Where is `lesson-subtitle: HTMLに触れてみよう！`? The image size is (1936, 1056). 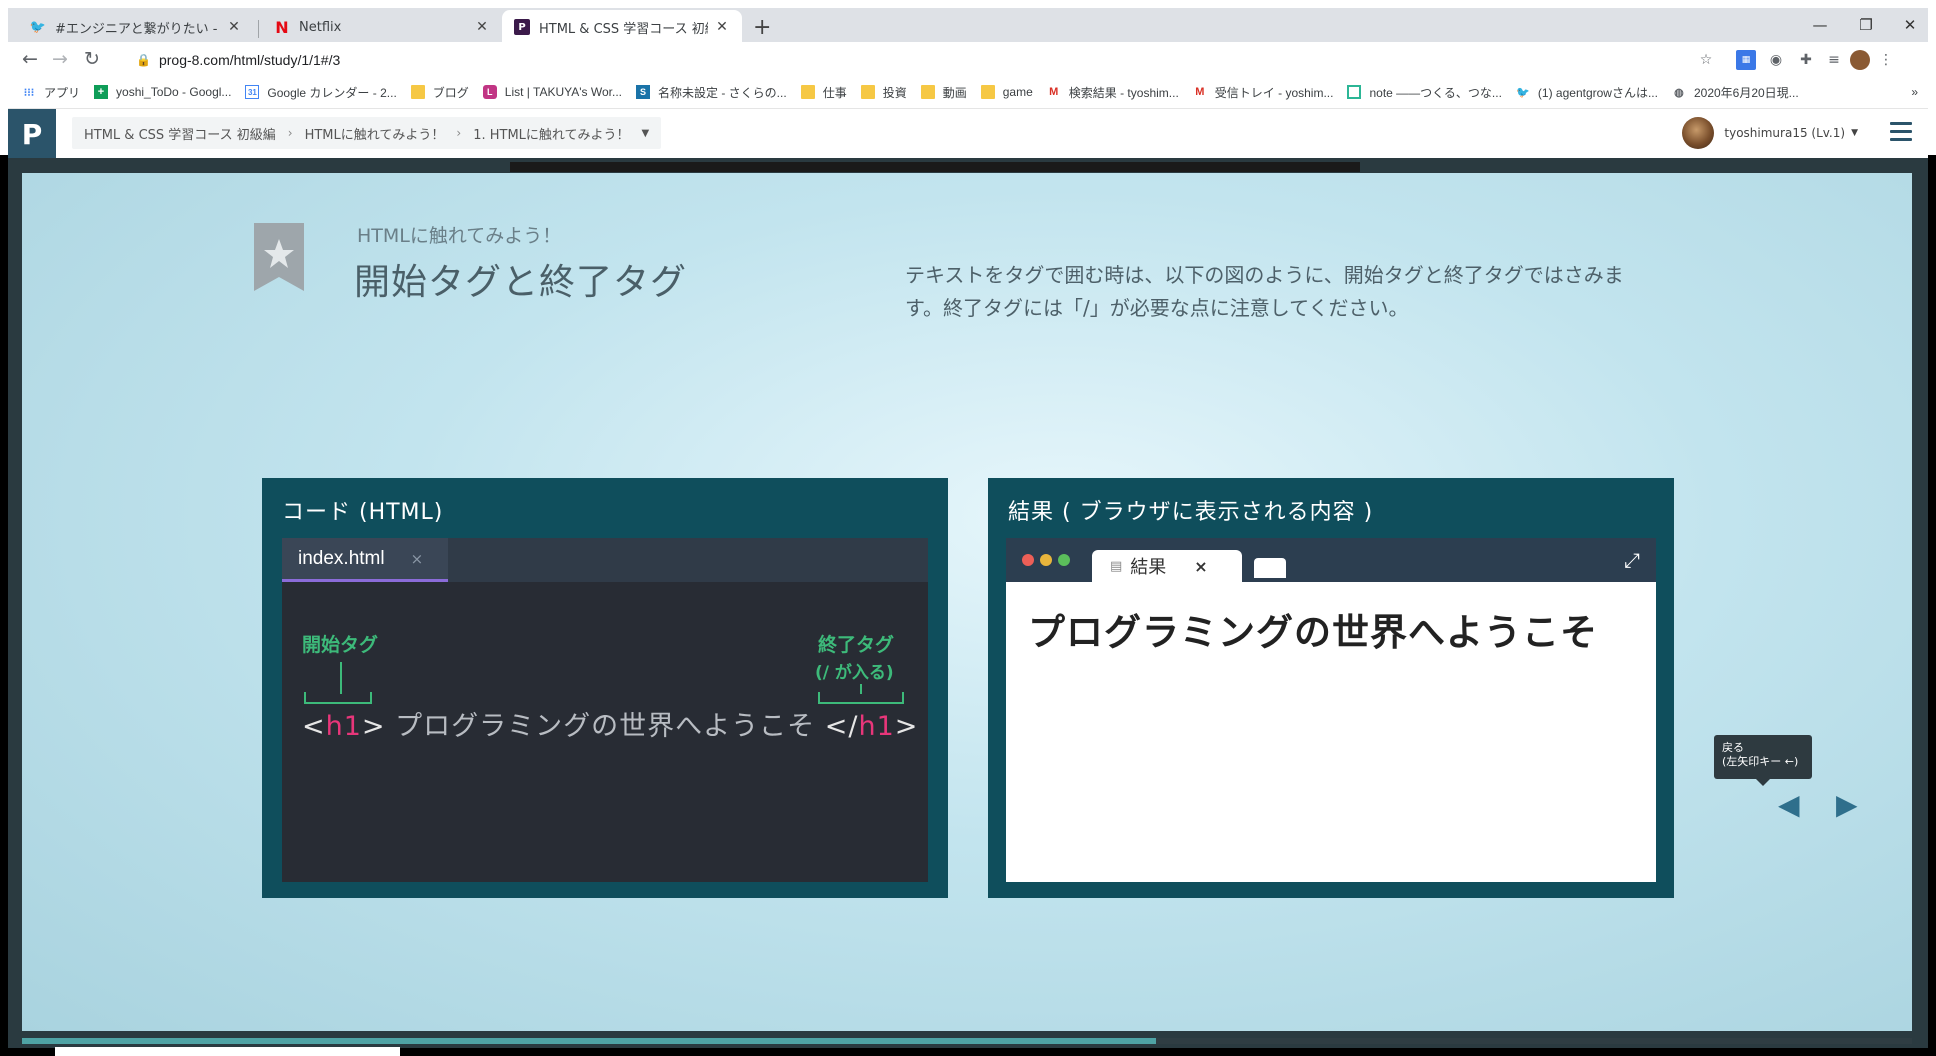 lesson-subtitle: HTMLに触れてみよう！ is located at coordinates (459, 236).